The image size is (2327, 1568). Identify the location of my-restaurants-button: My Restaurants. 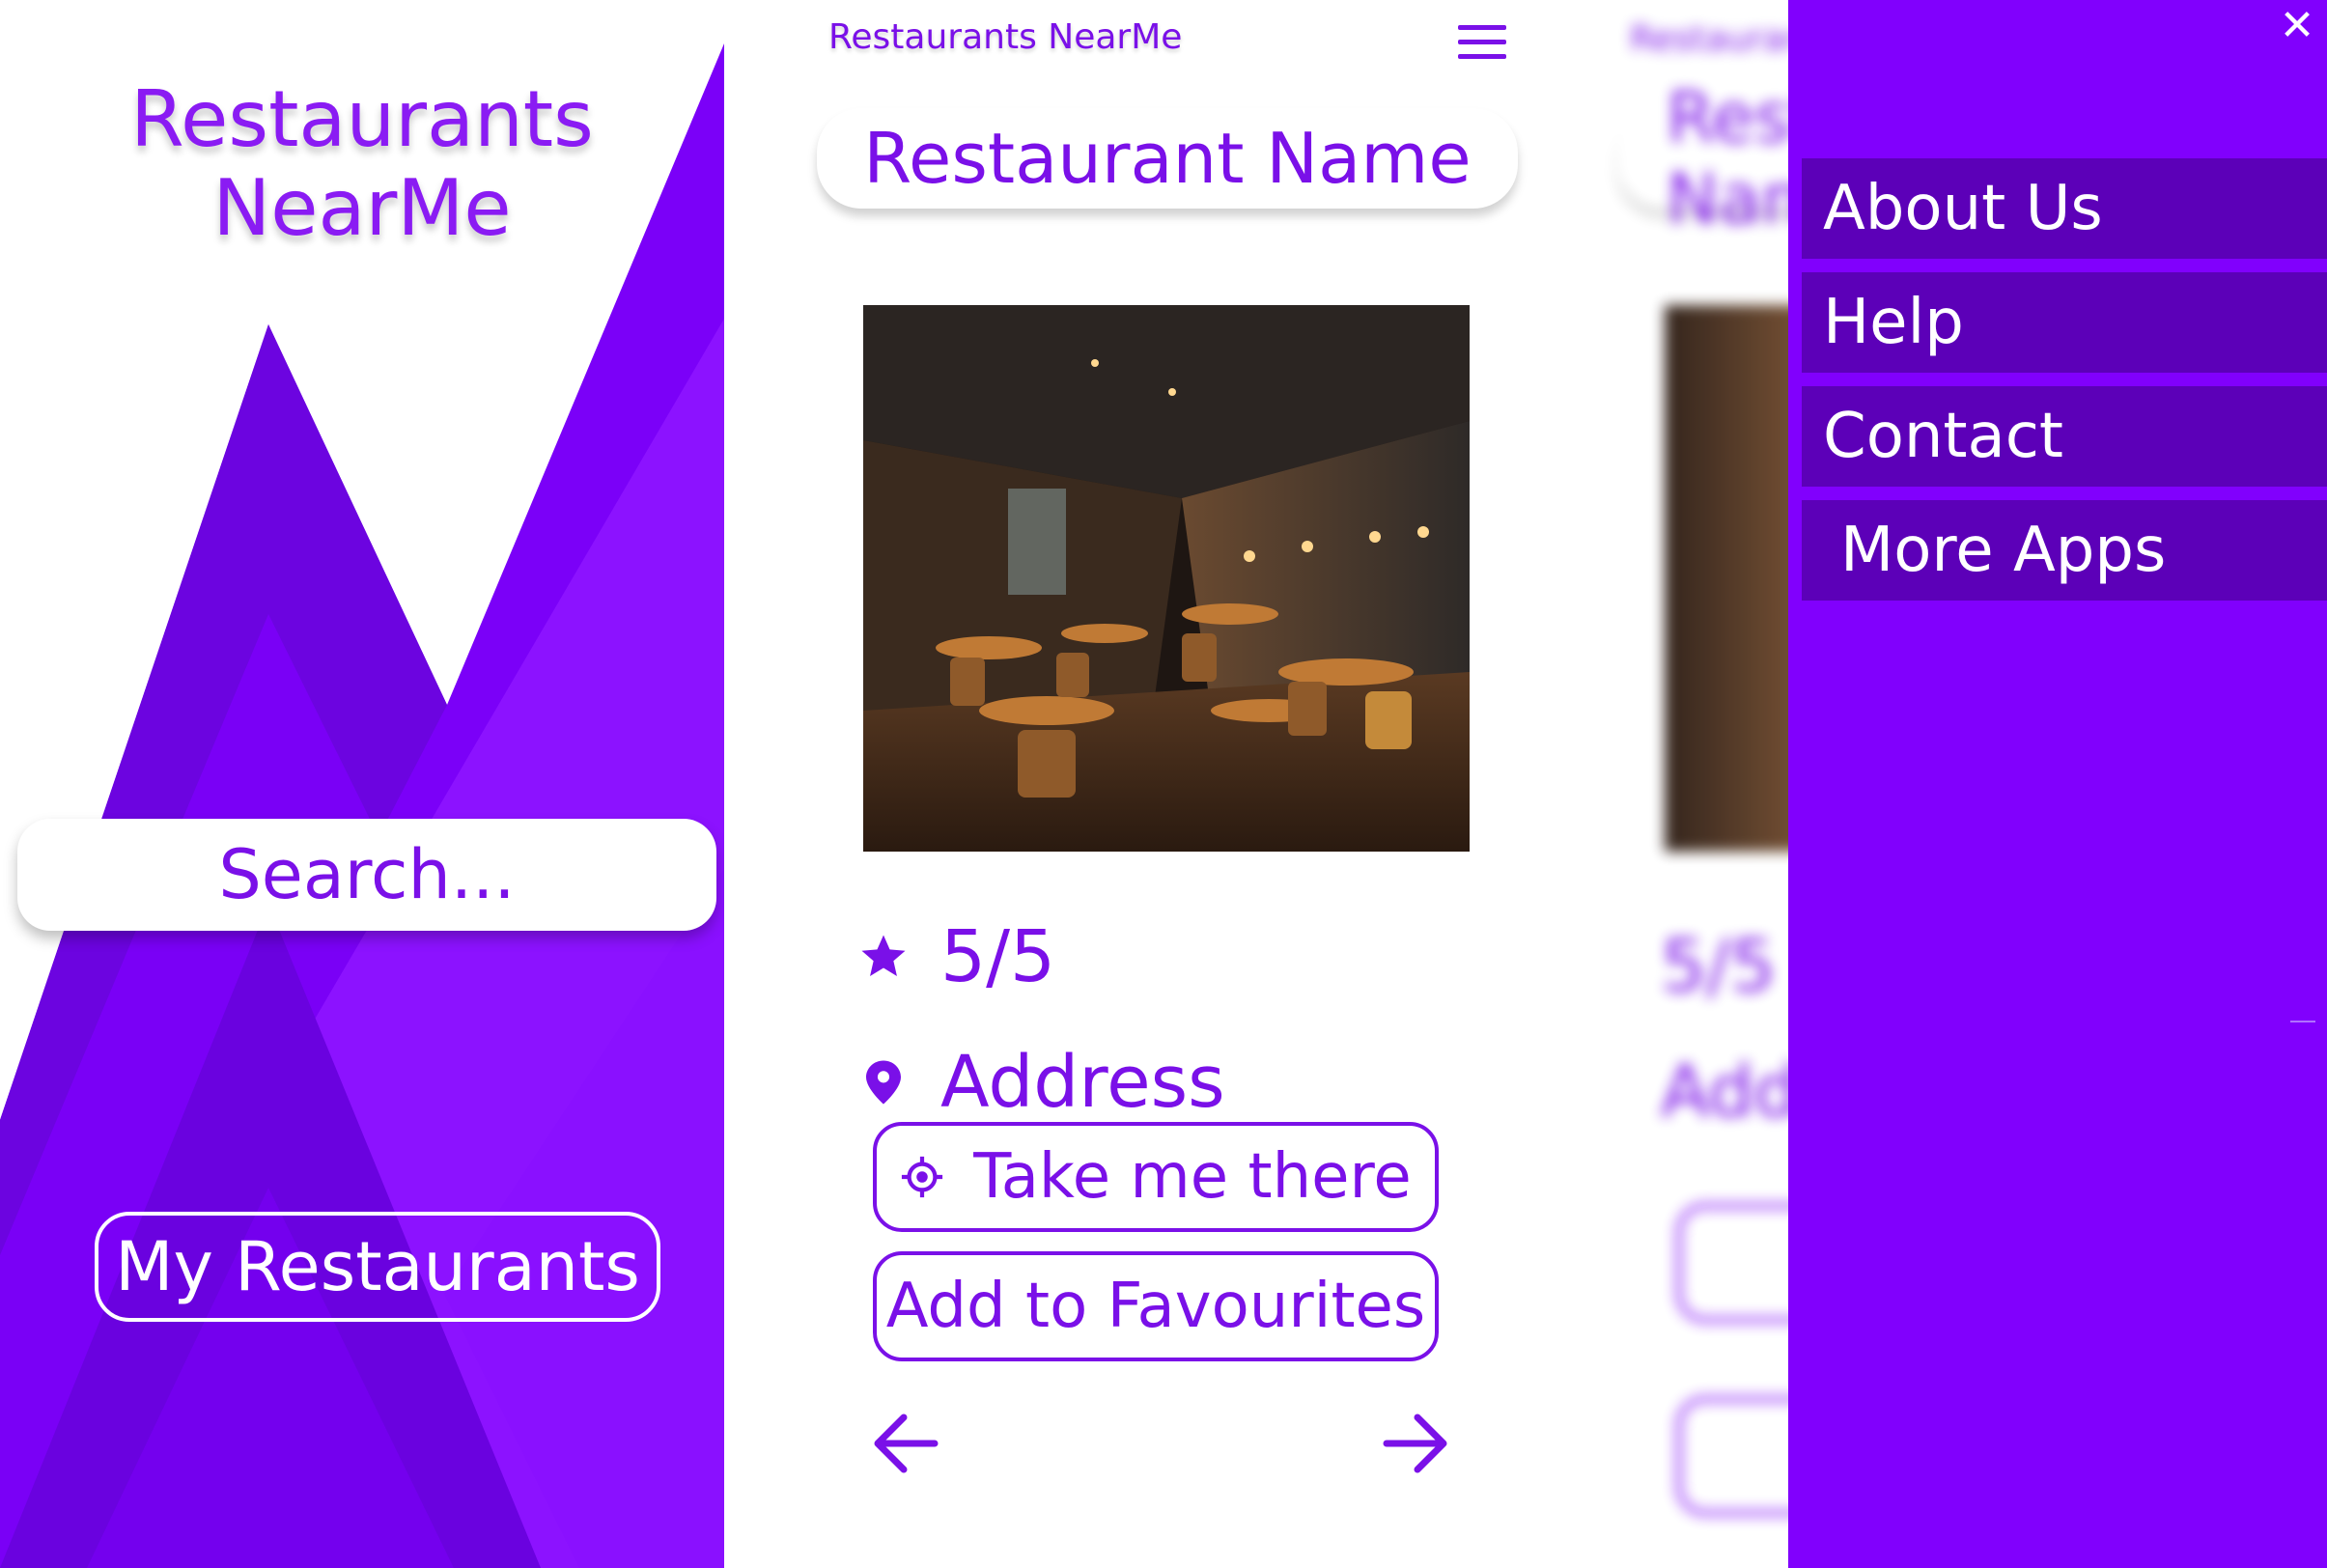
(378, 1267).